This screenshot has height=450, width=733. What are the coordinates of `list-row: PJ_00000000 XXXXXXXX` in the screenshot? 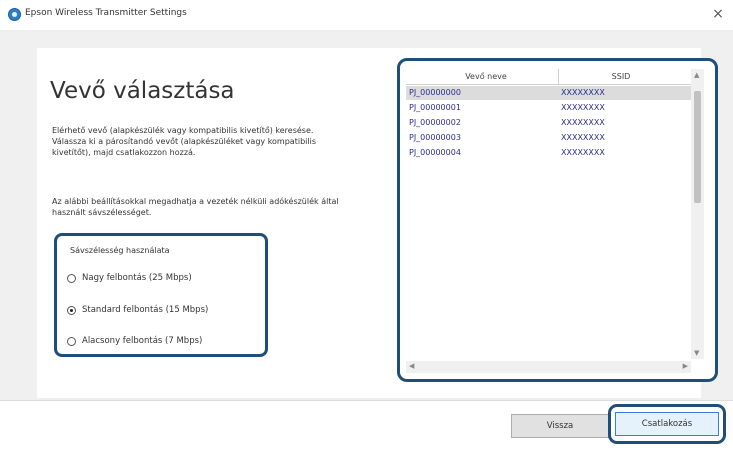 It's located at (548, 93).